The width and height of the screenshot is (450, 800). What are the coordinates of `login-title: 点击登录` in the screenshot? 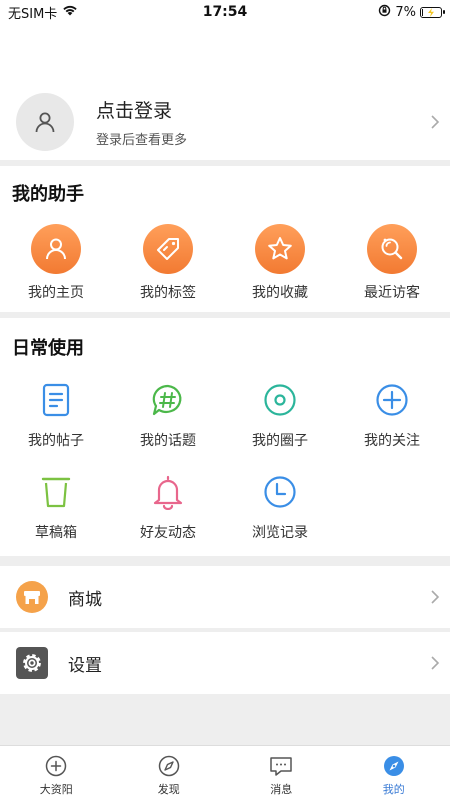 It's located at (141, 109).